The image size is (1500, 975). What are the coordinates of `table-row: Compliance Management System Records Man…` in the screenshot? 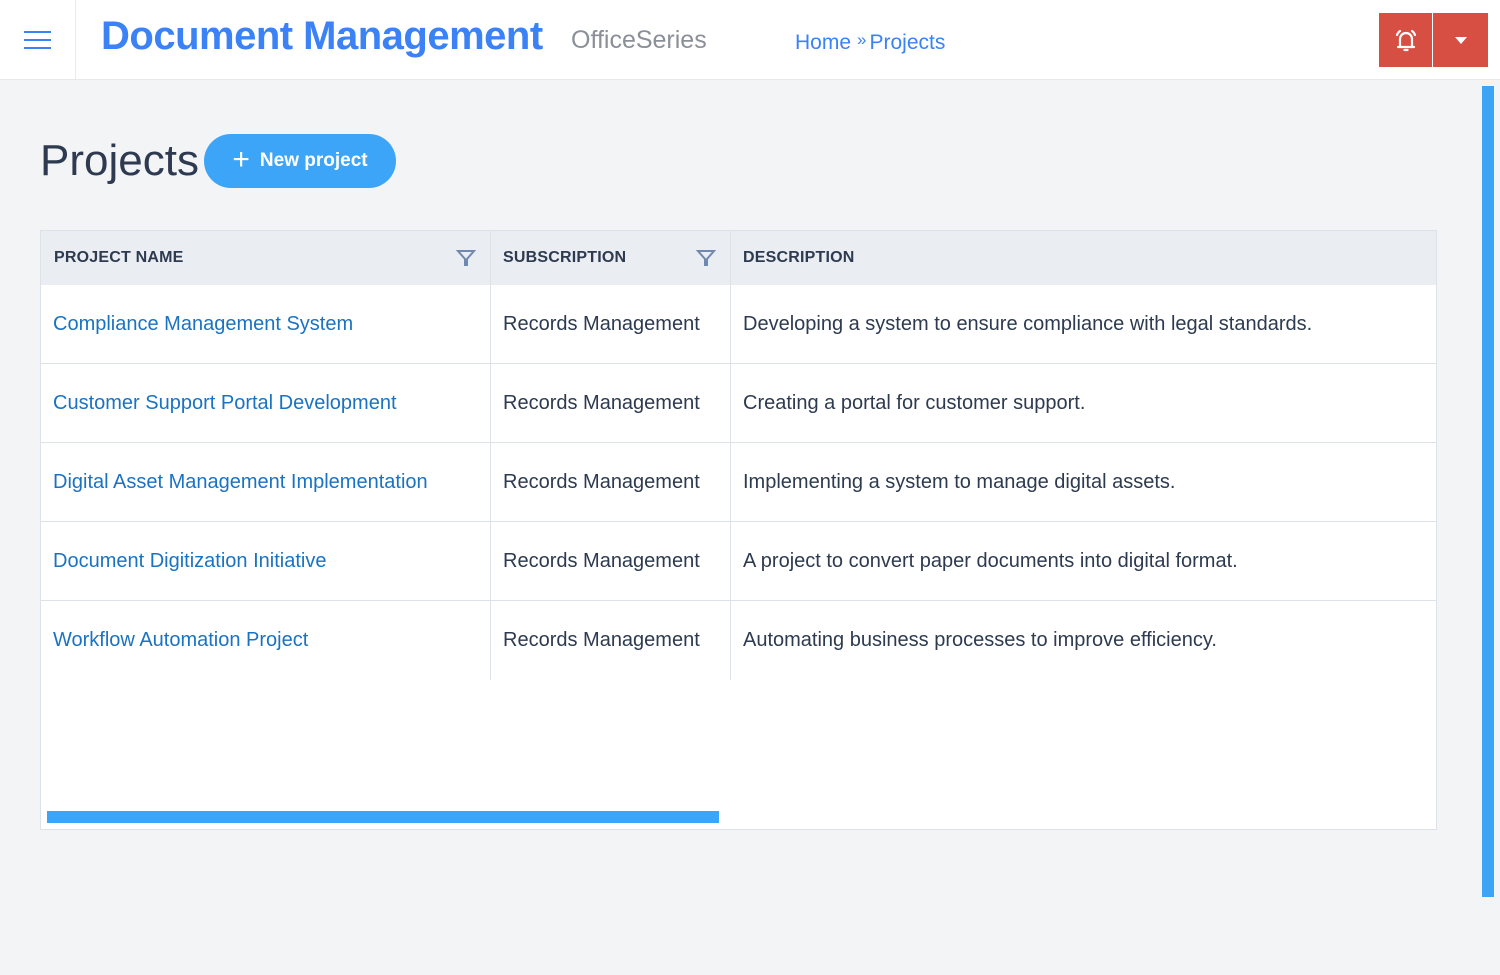 It's located at (738, 324).